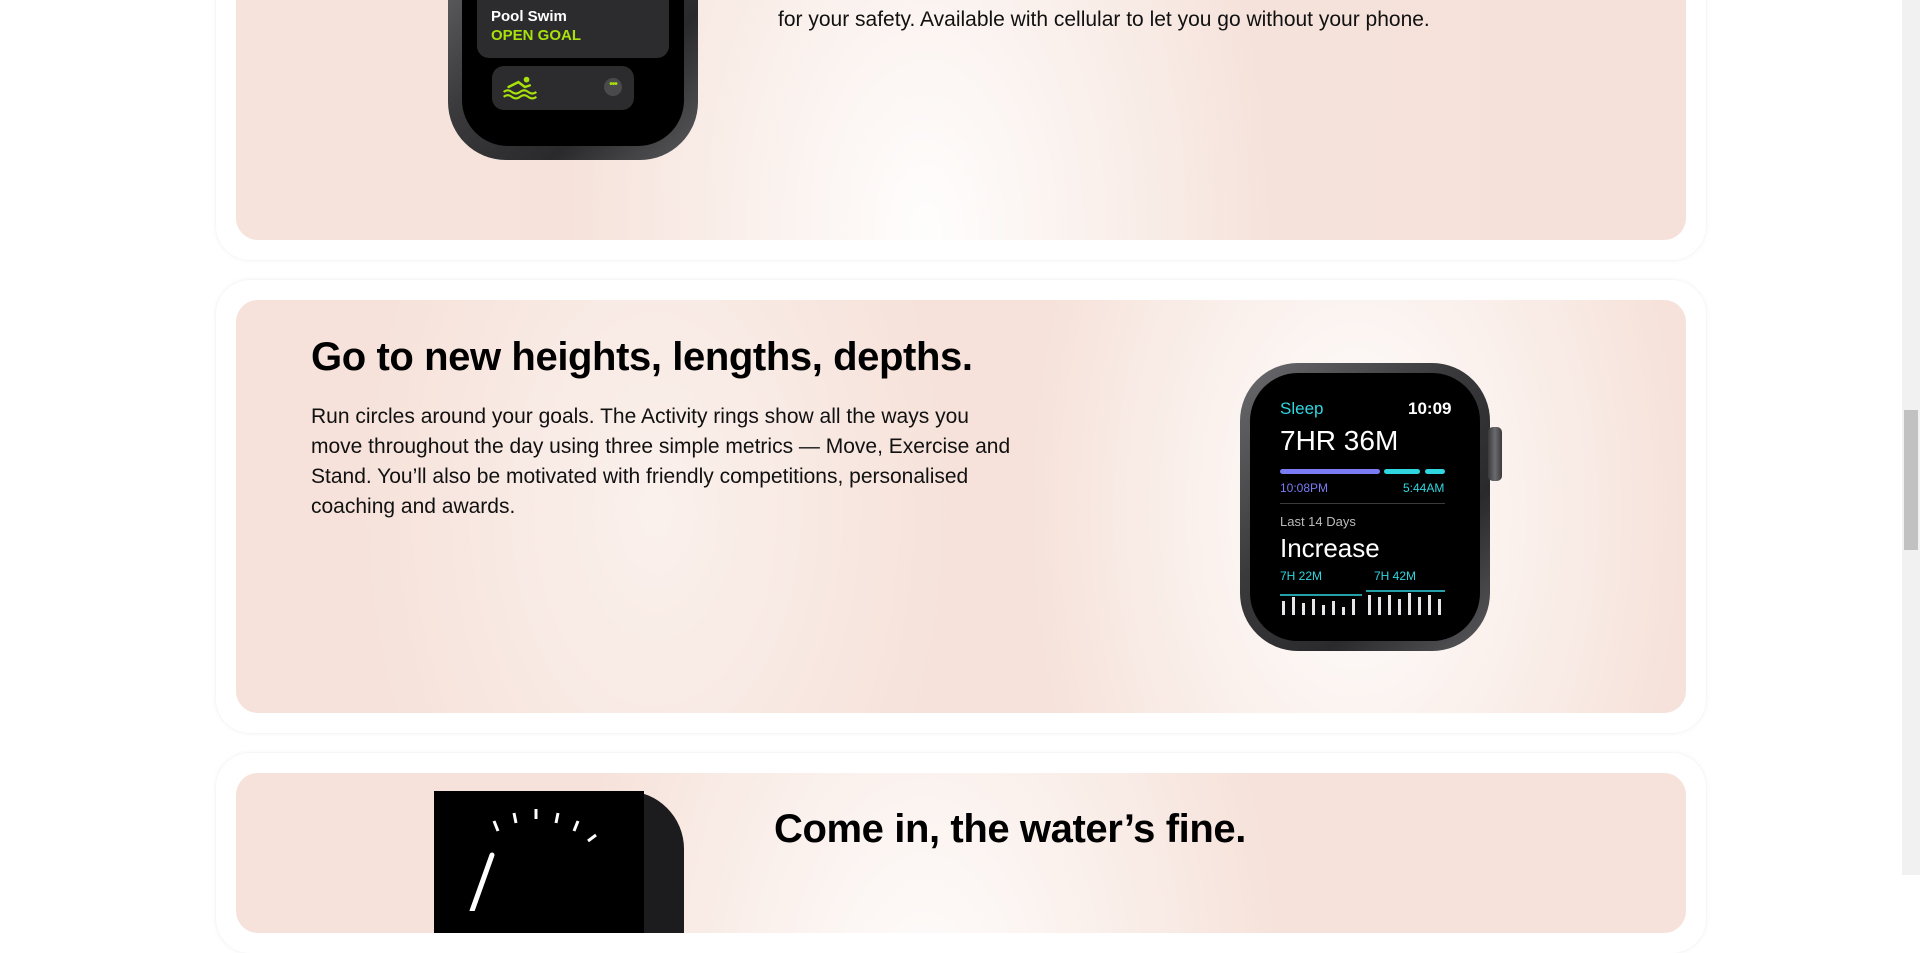 The height and width of the screenshot is (953, 1920). What do you see at coordinates (613, 87) in the screenshot?
I see `more-options-icon: •••` at bounding box center [613, 87].